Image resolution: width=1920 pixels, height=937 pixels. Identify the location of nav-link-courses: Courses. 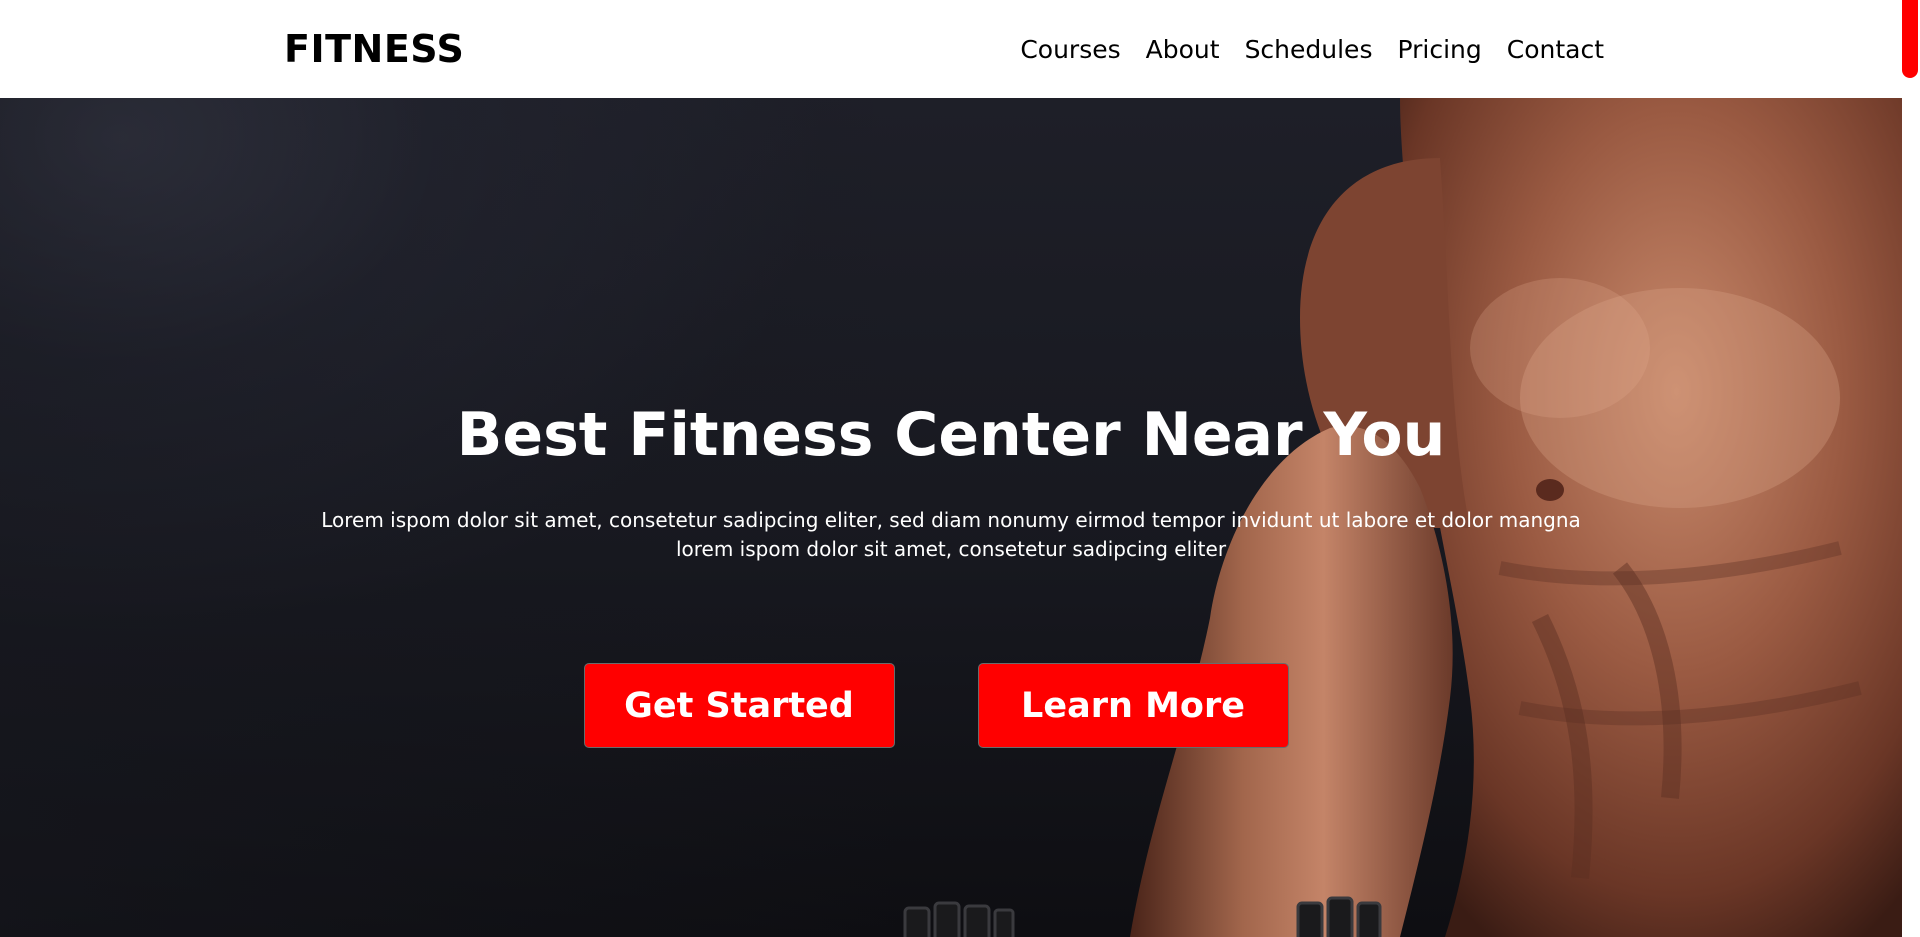
(1070, 50).